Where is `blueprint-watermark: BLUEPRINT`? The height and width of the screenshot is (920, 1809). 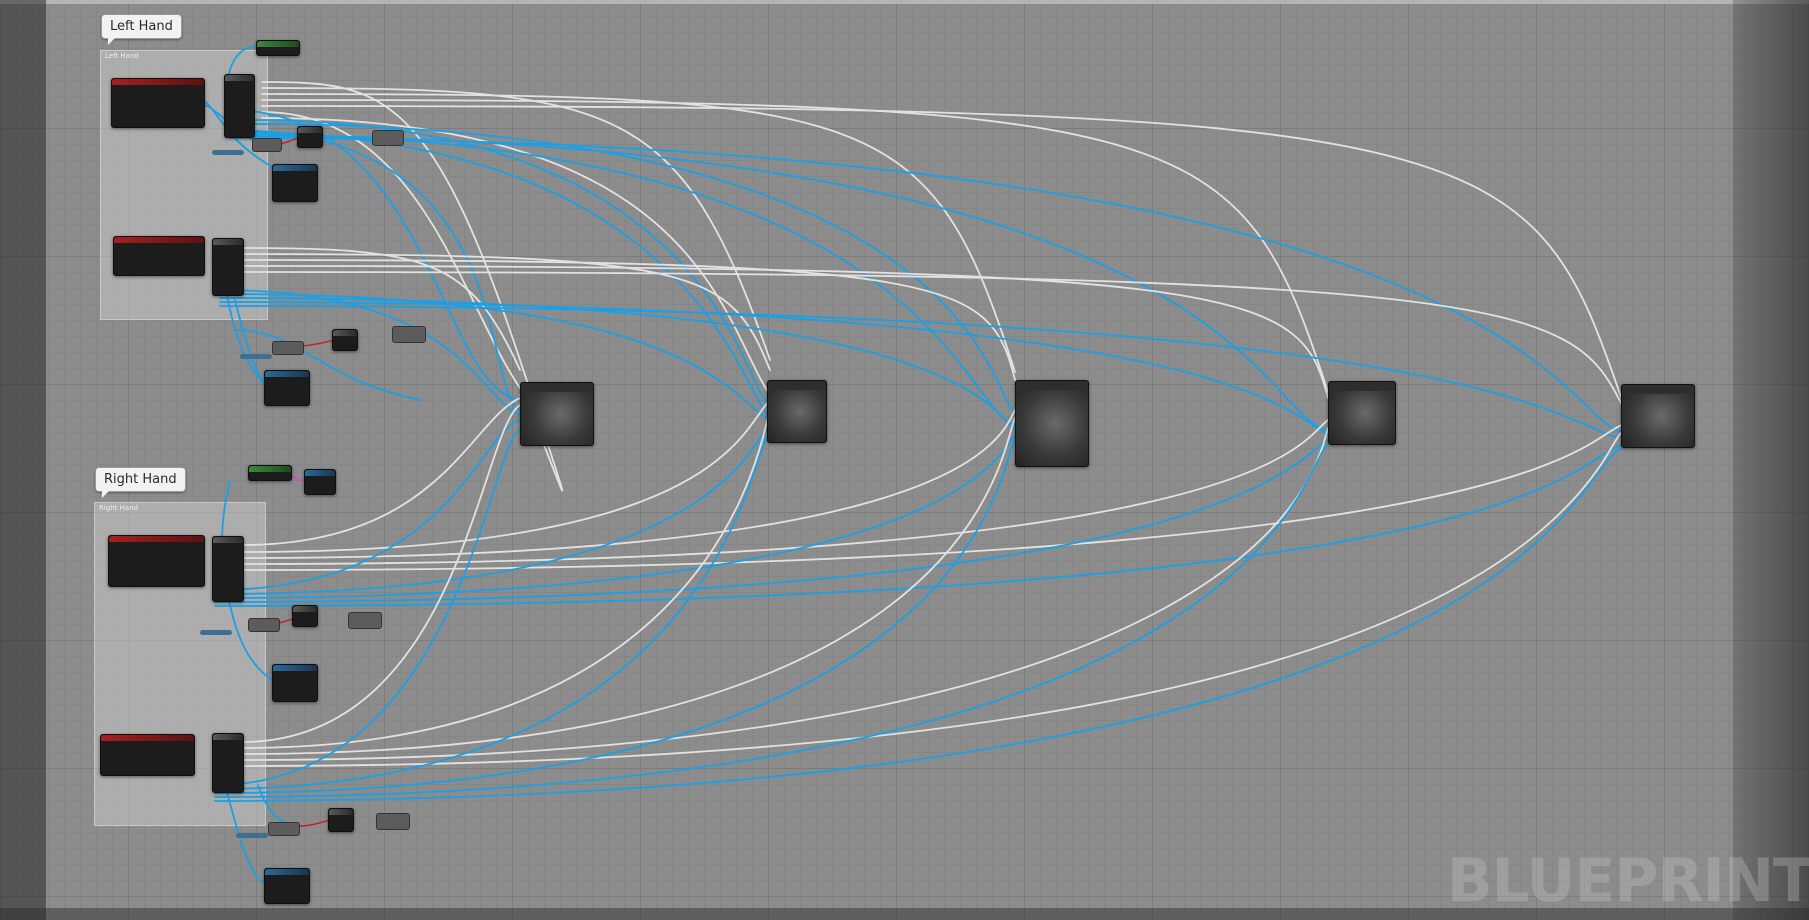
blueprint-watermark: BLUEPRINT is located at coordinates (1627, 881).